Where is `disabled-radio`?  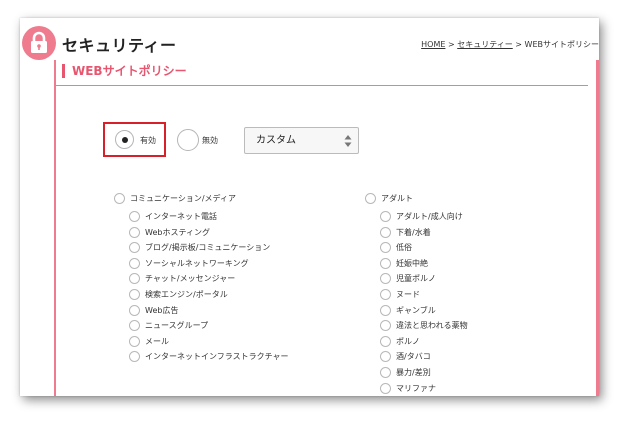
disabled-radio is located at coordinates (188, 140).